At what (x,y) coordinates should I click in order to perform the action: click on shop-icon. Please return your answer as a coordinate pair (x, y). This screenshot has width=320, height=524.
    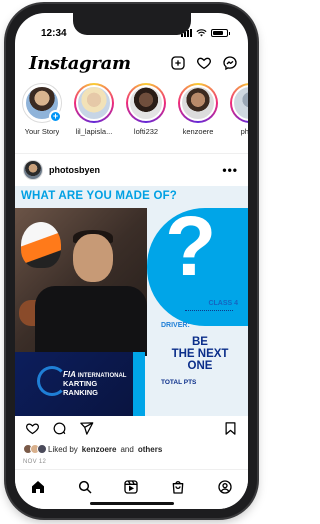
    Looking at the image, I should click on (178, 487).